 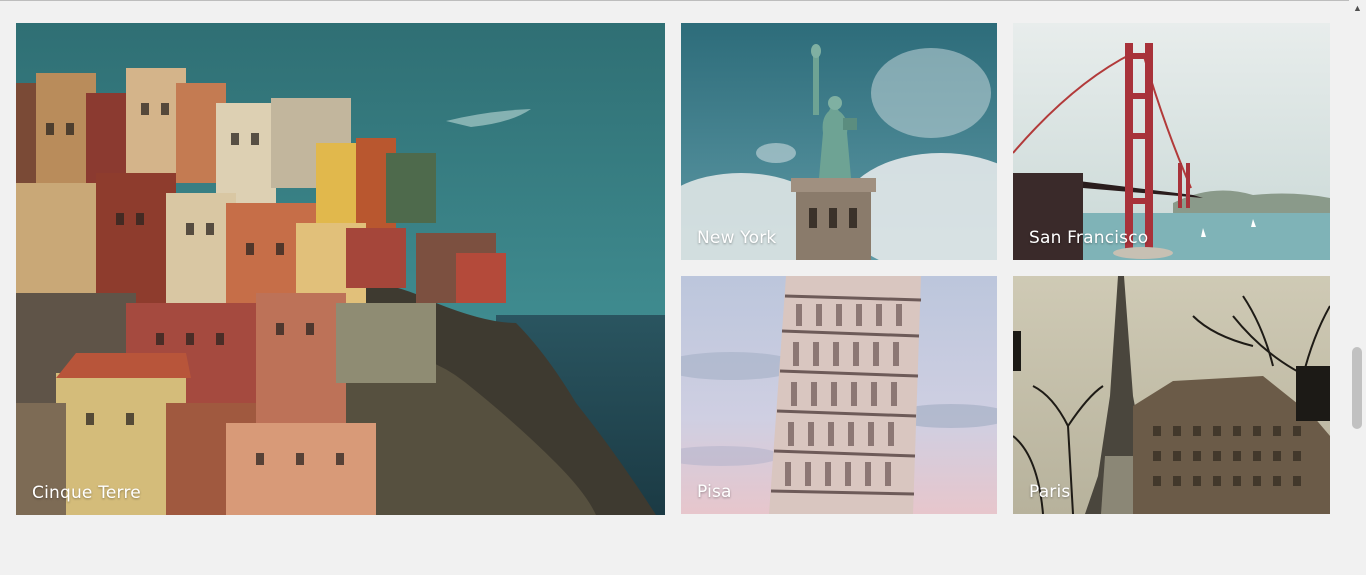 What do you see at coordinates (714, 492) in the screenshot?
I see `tile-caption: Pisa` at bounding box center [714, 492].